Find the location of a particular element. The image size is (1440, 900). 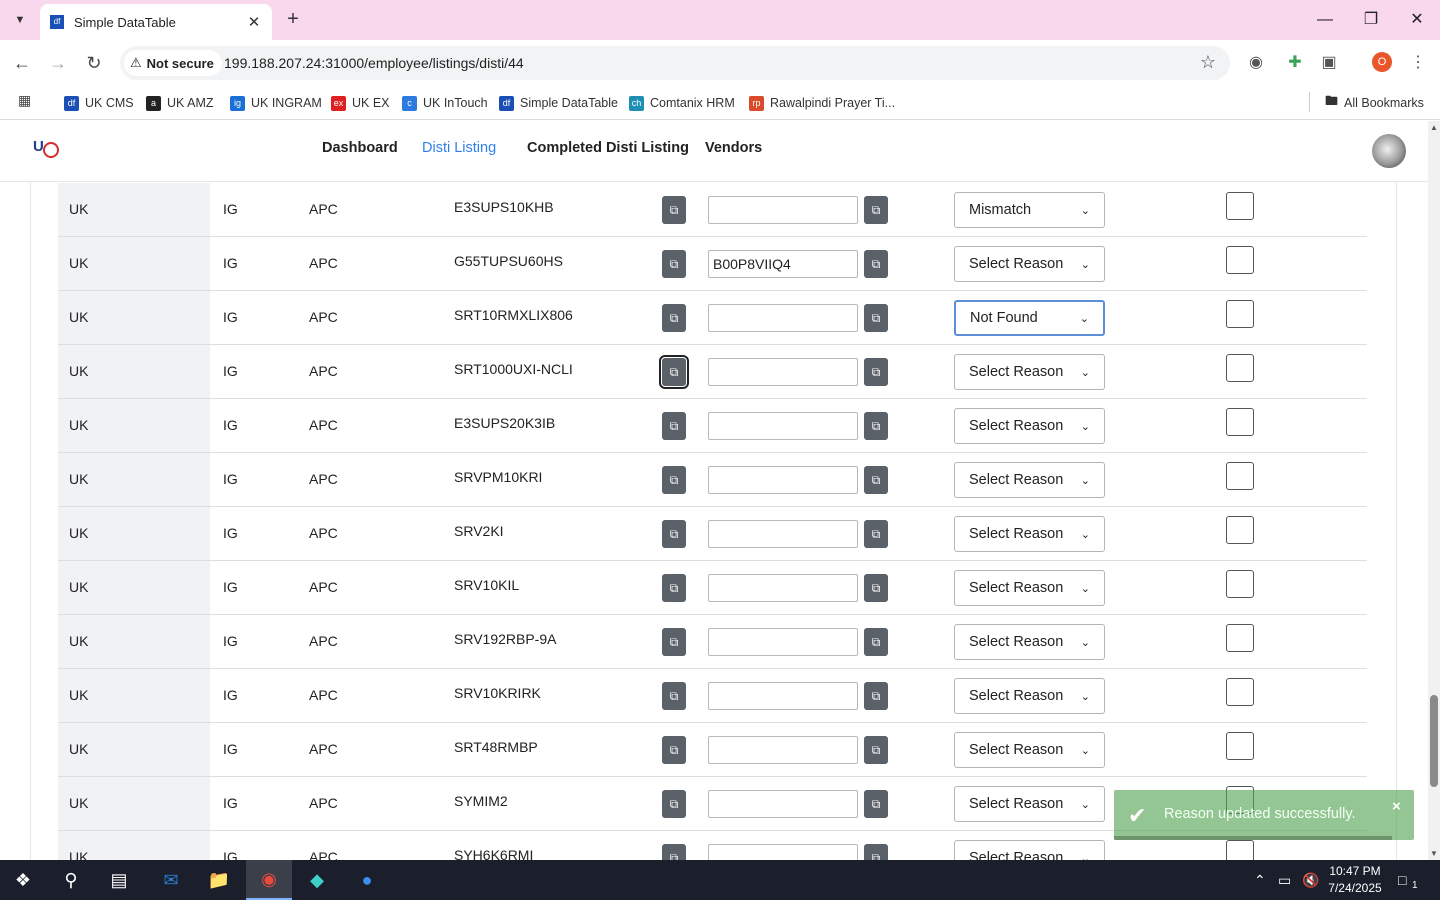

search-icon: ⚲ is located at coordinates (71, 880).